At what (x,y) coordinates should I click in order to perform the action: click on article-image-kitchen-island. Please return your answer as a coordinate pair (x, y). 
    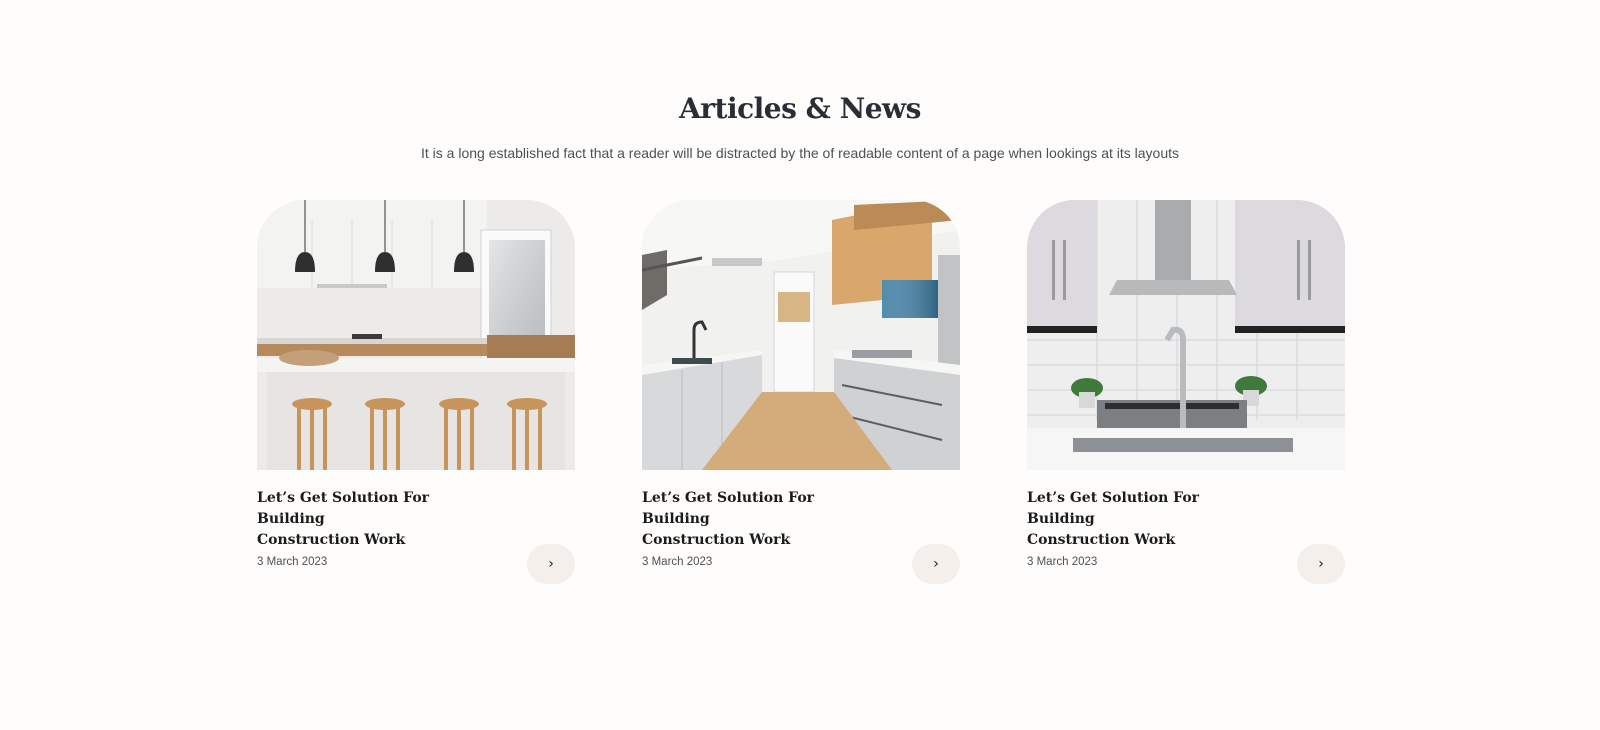
    Looking at the image, I should click on (416, 335).